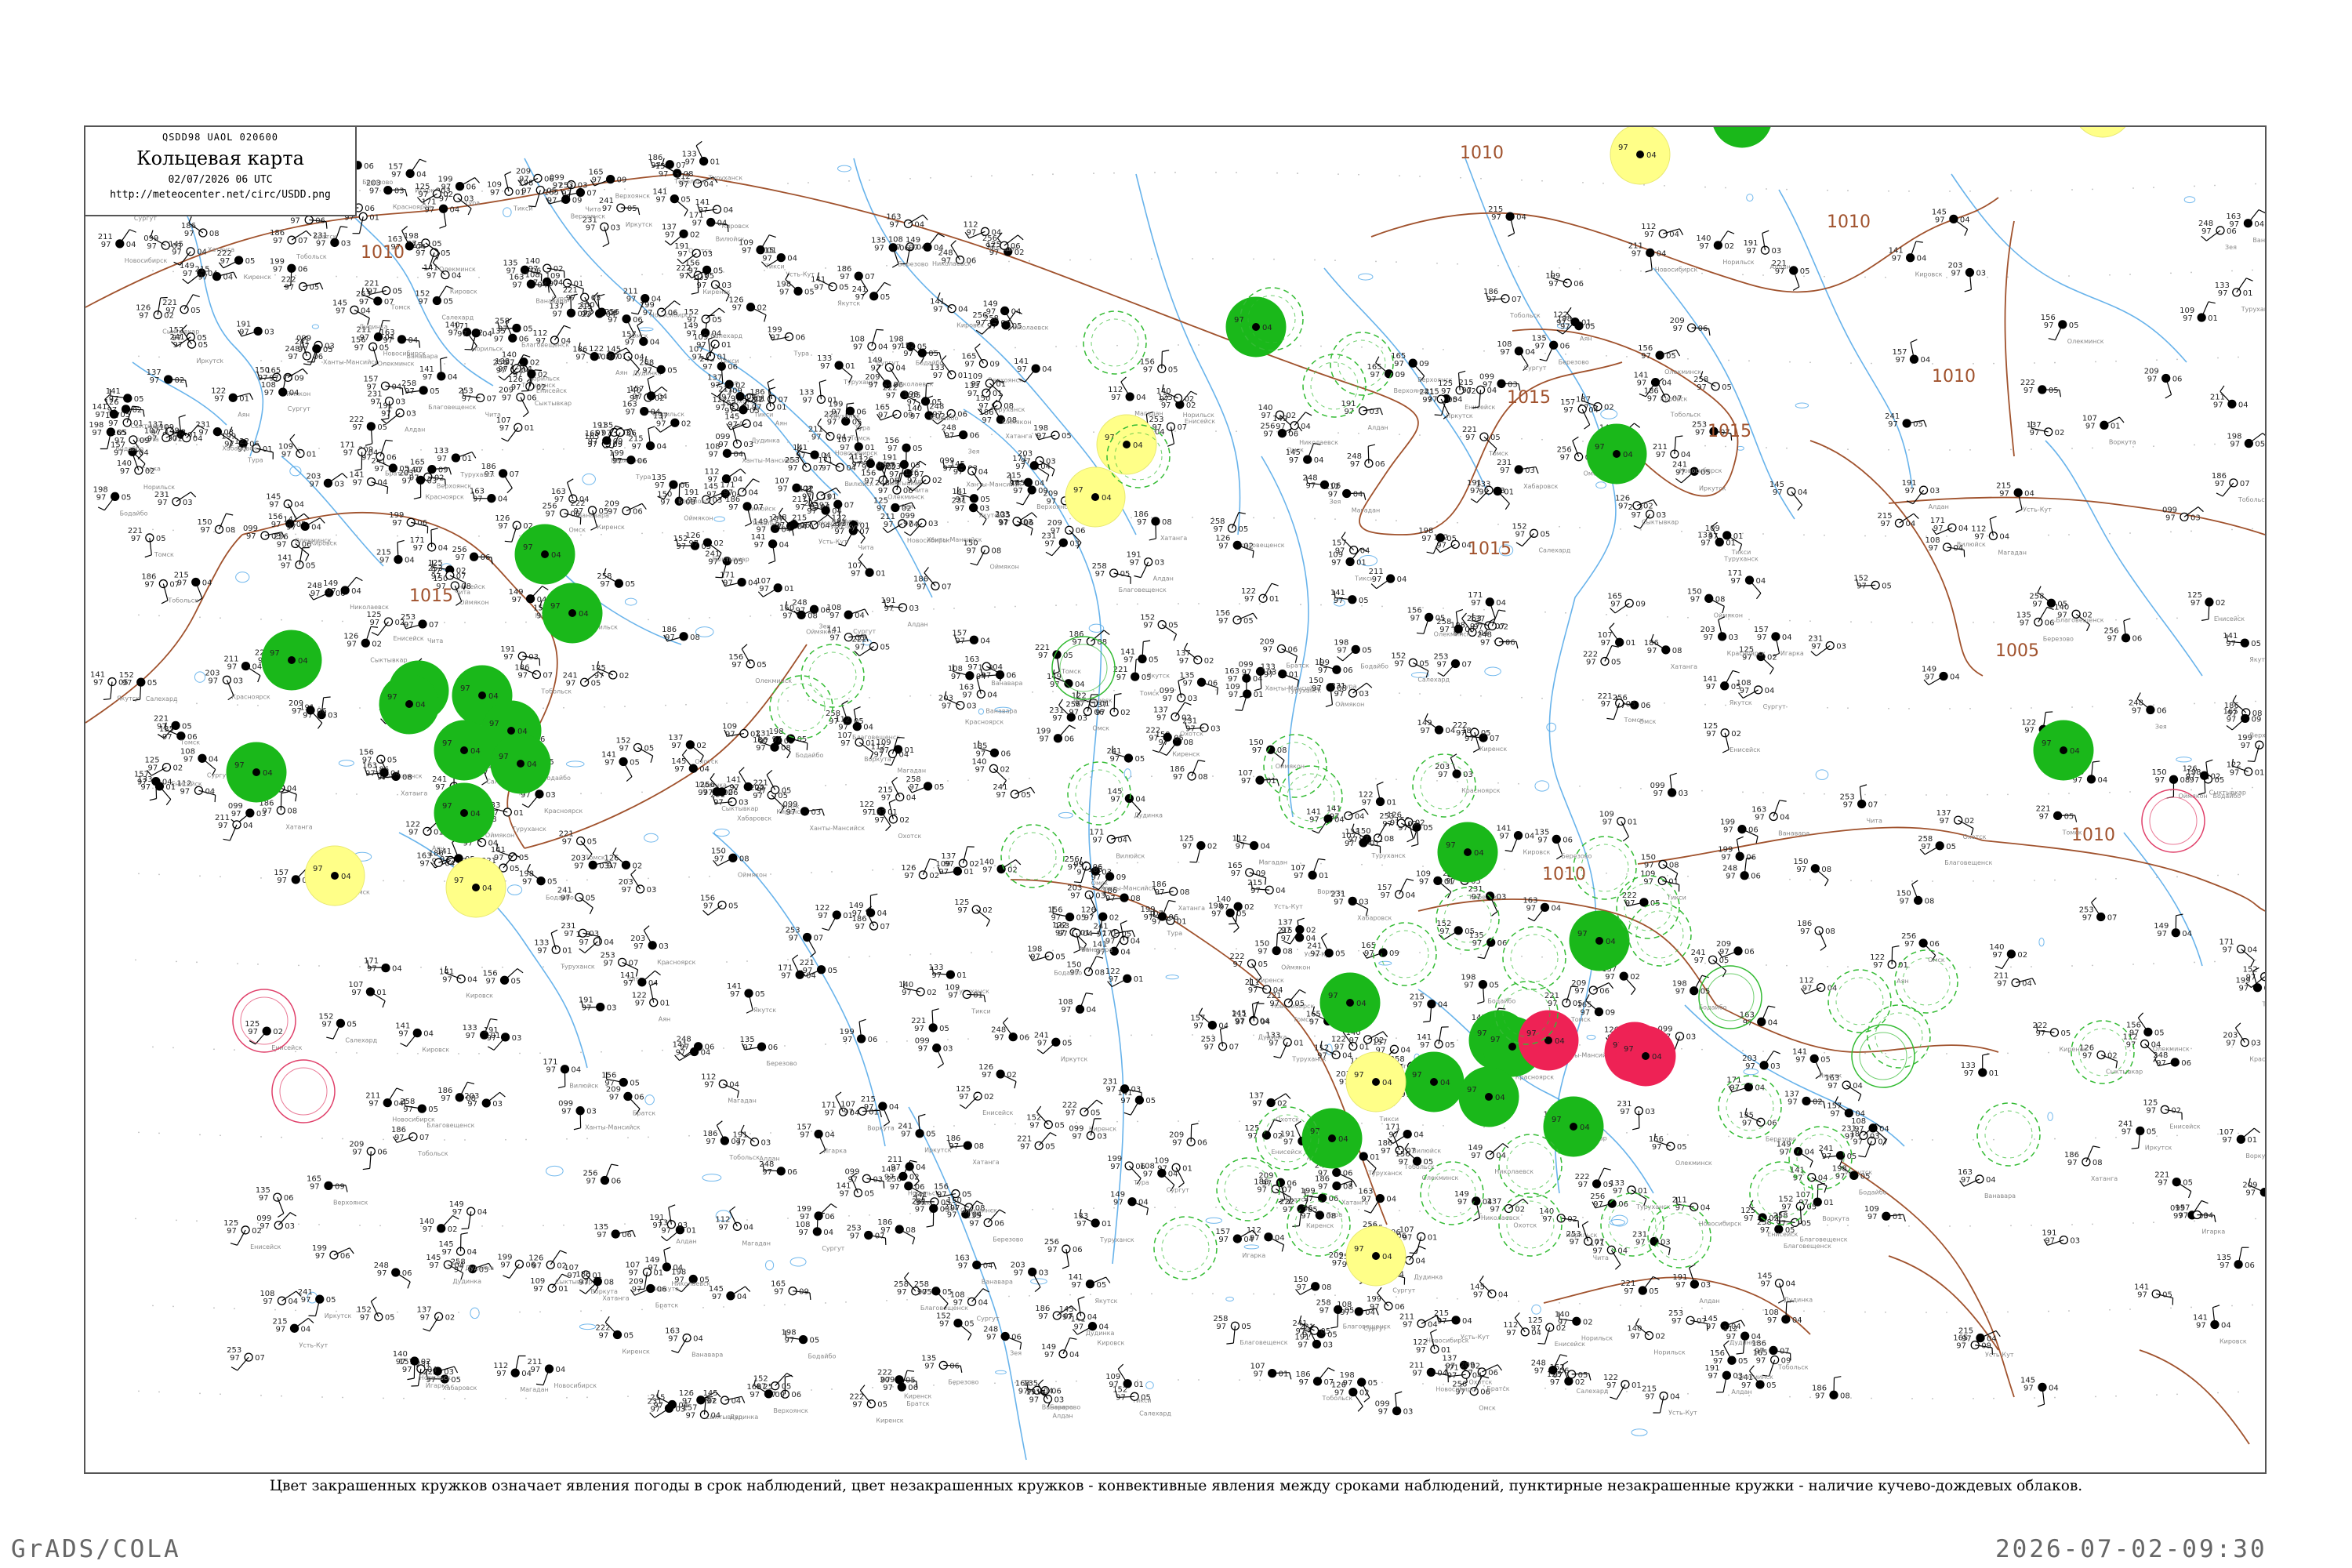 Image resolution: width=2352 pixels, height=1568 pixels. I want to click on station-plot: 1419705, so click(1349, 597).